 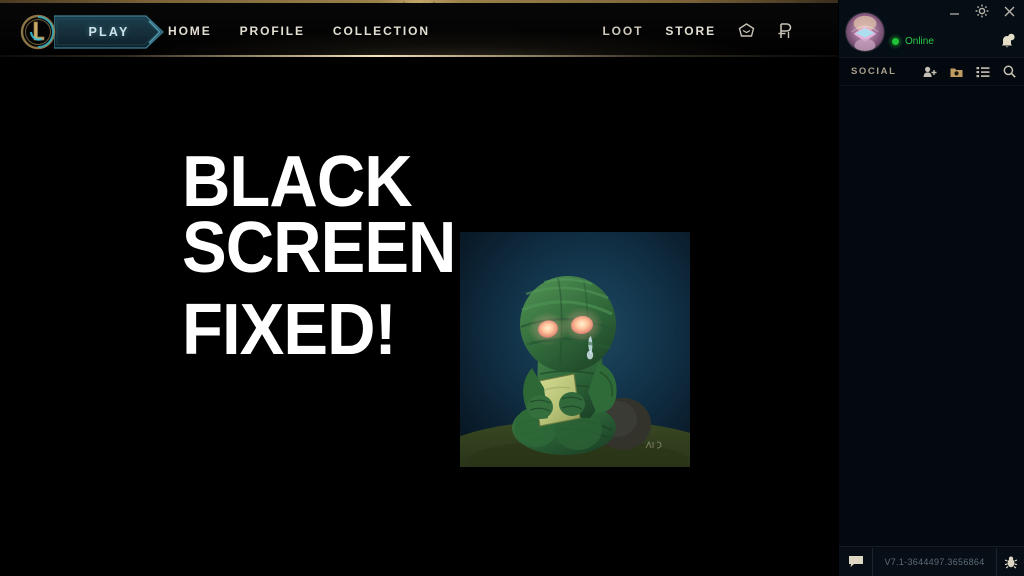 I want to click on nav-link-store: STORE, so click(x=690, y=31).